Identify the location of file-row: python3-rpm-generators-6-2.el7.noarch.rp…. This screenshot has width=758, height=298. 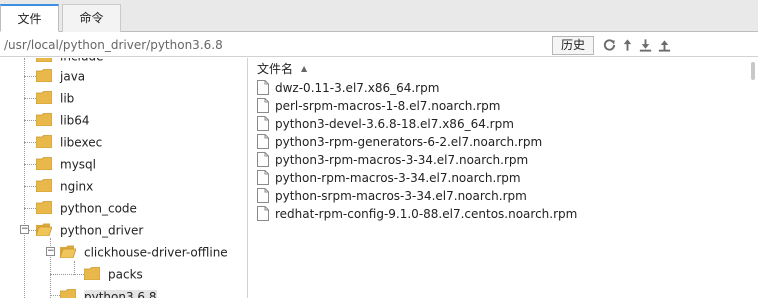
(395, 142).